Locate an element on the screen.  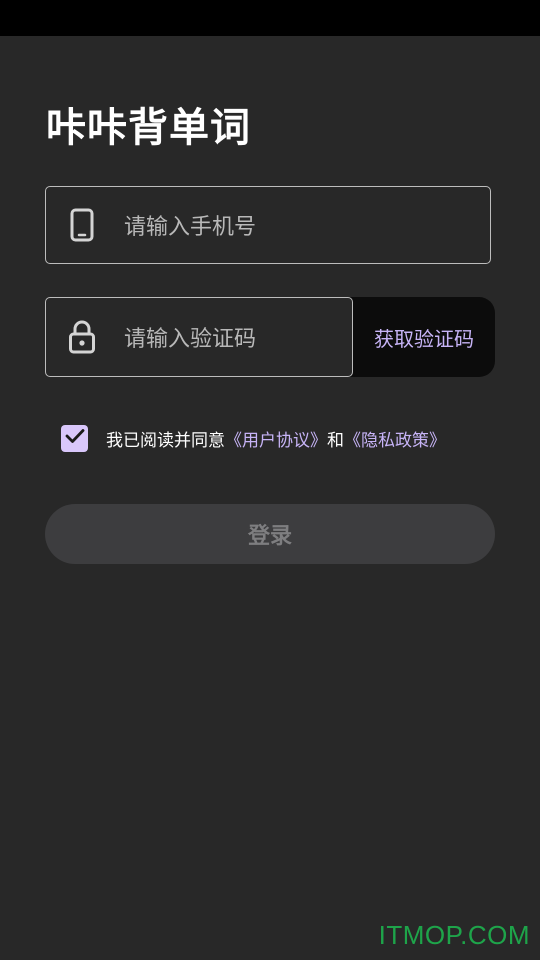
verification-code-placeholder: 请输入验证码 is located at coordinates (190, 339).